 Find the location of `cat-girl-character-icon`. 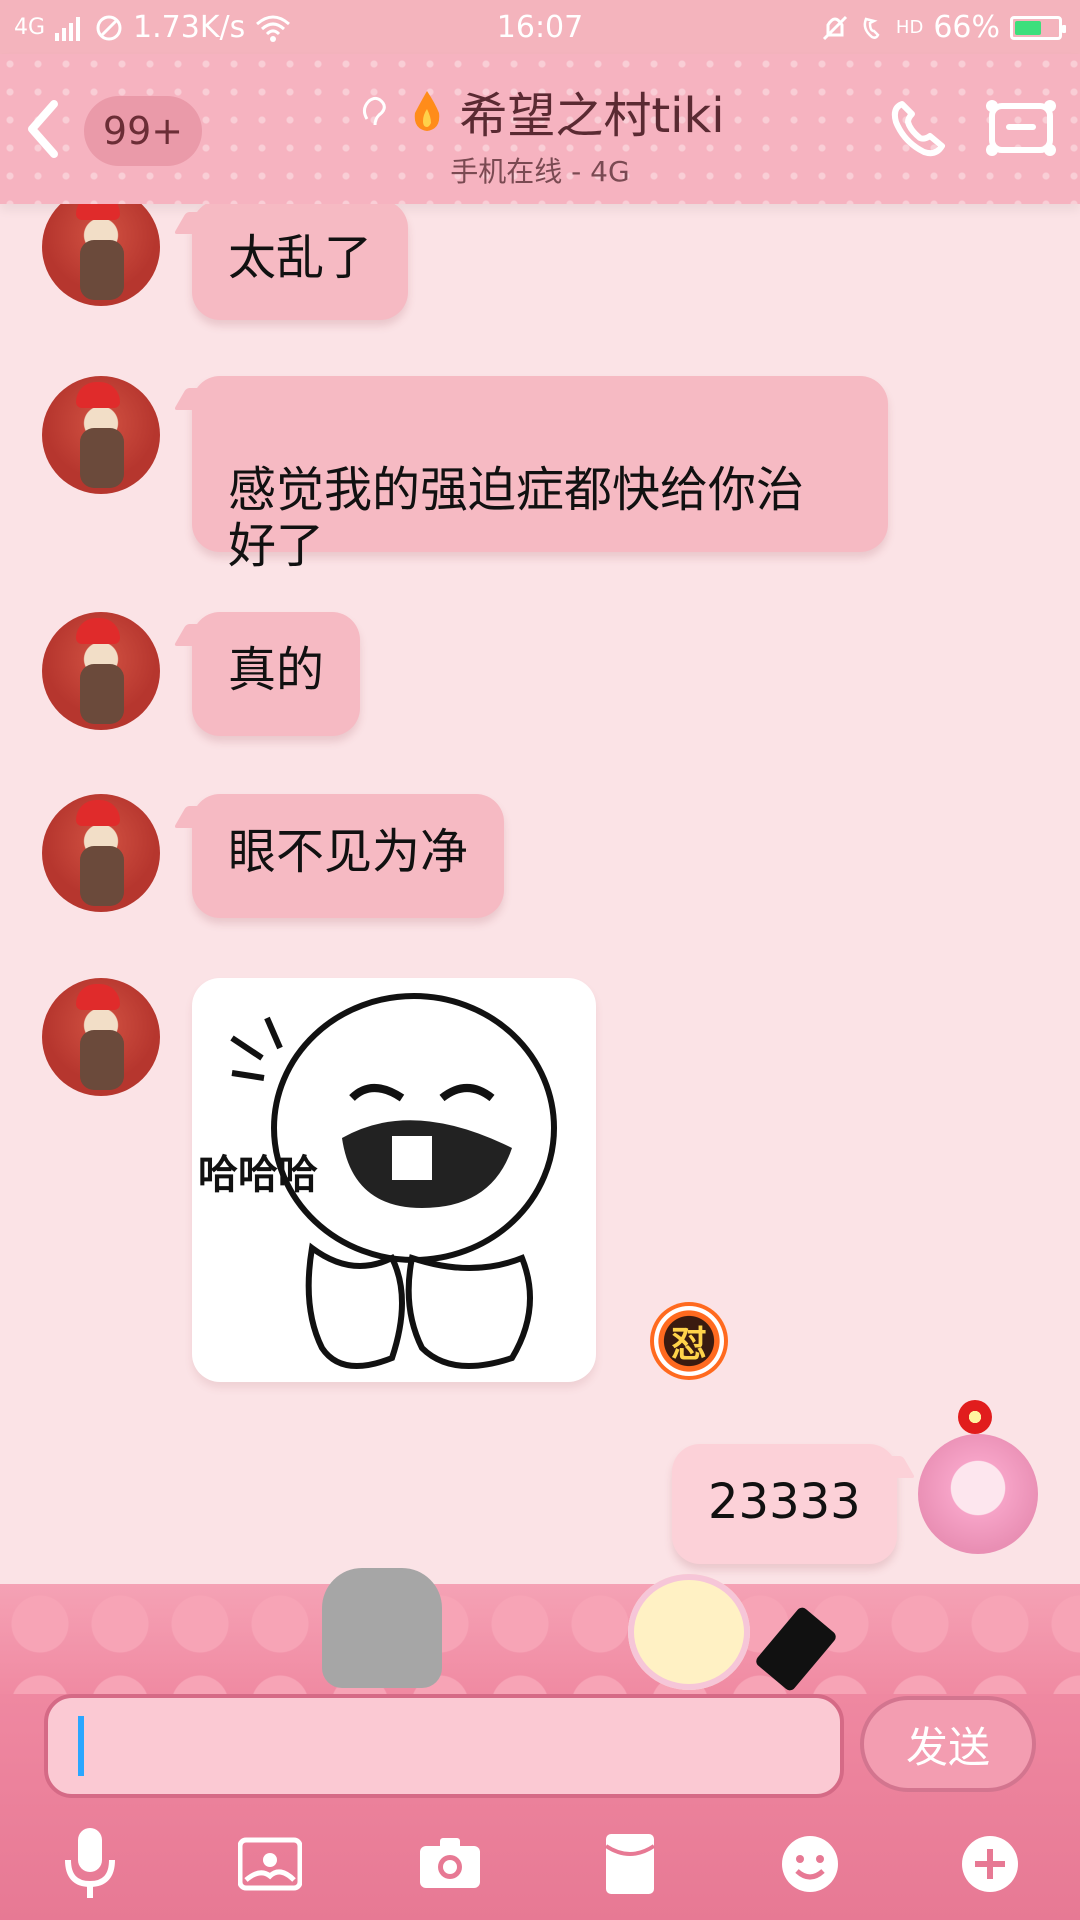

cat-girl-character-icon is located at coordinates (689, 1632).